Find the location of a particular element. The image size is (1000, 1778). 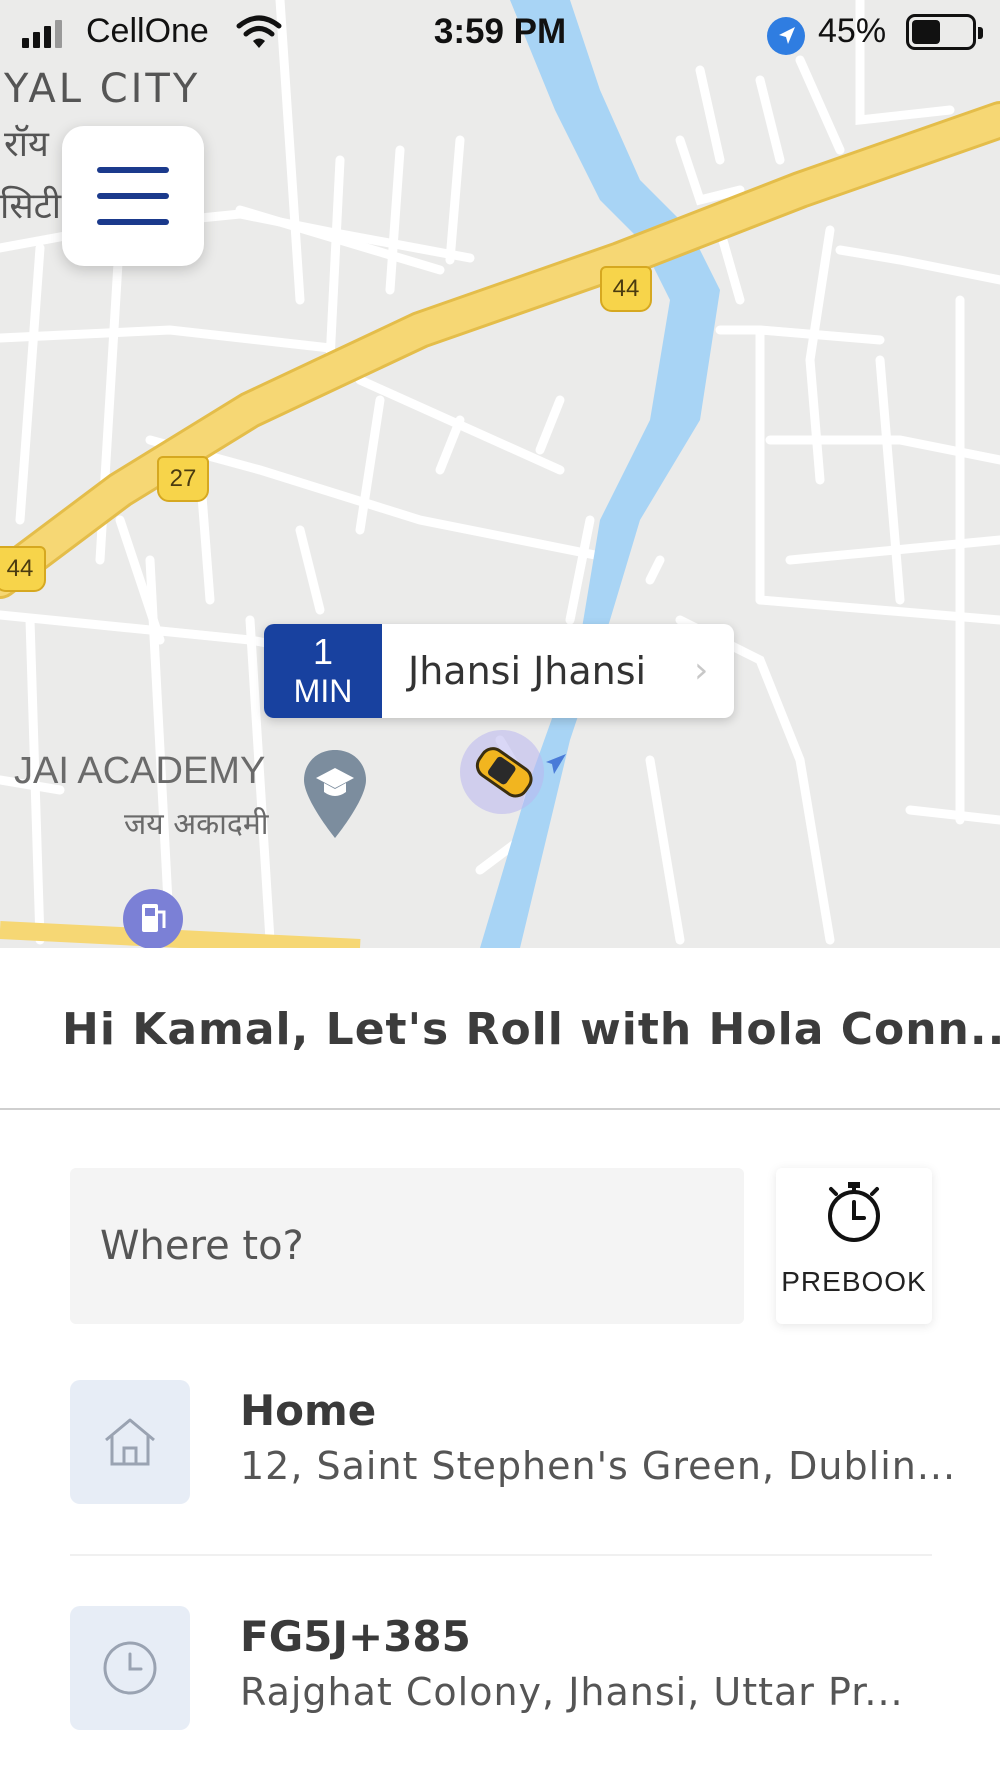

clock-icon-box is located at coordinates (130, 1668).